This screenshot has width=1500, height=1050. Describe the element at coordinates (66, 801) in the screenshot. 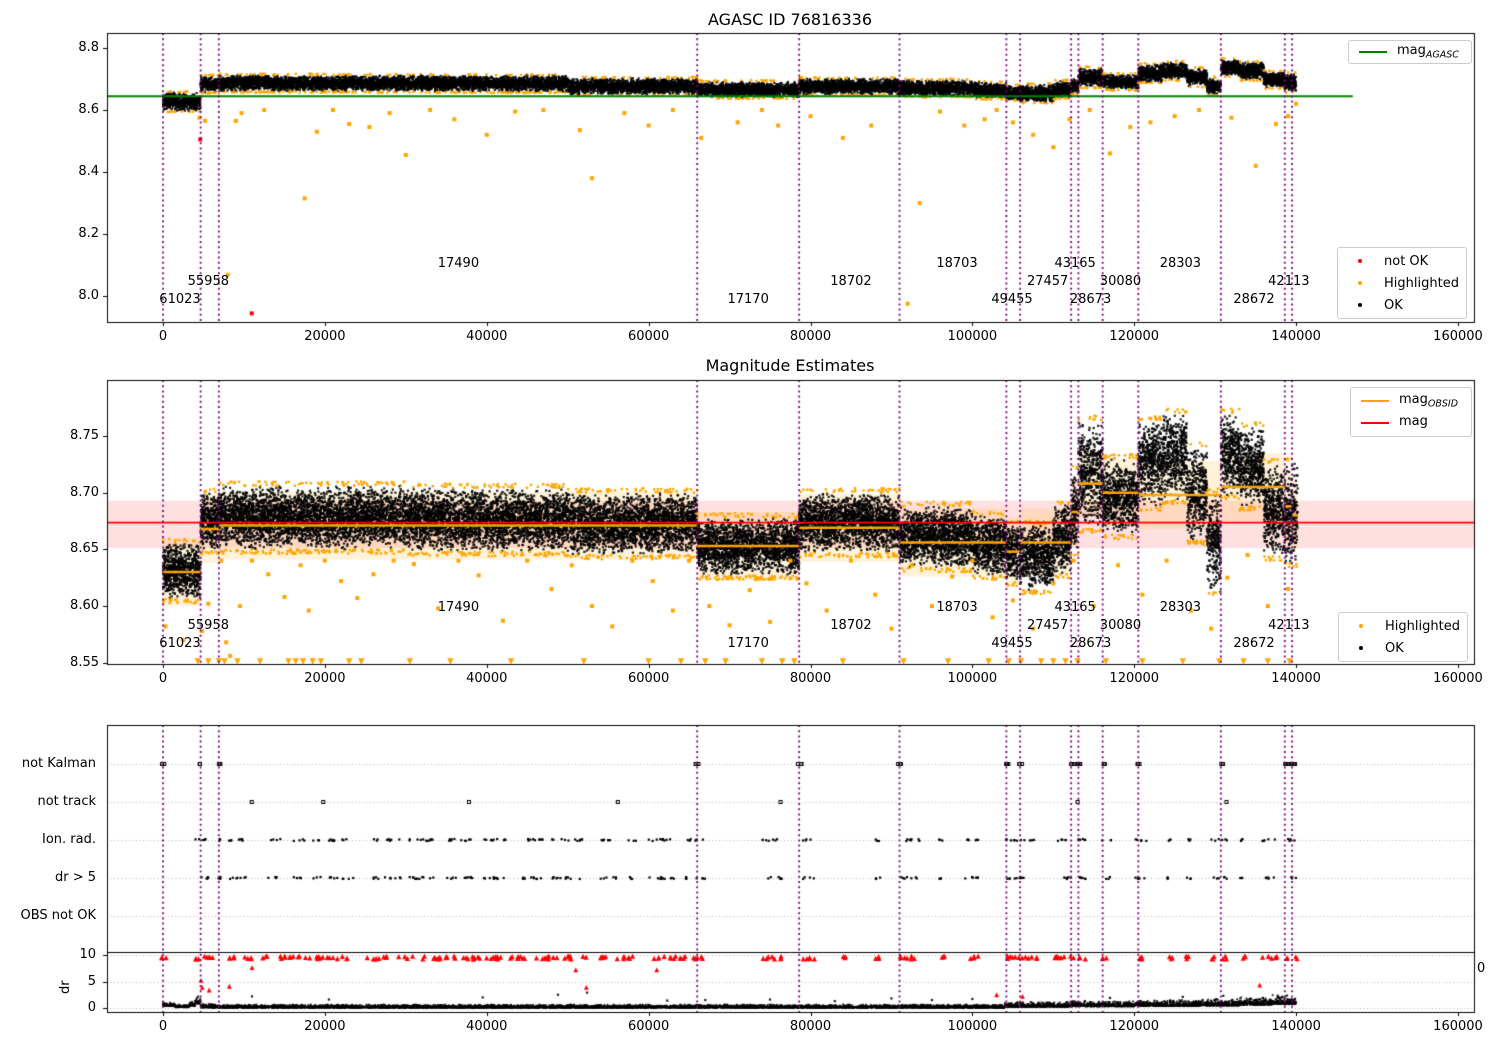

I see `tick-label: not track` at that location.